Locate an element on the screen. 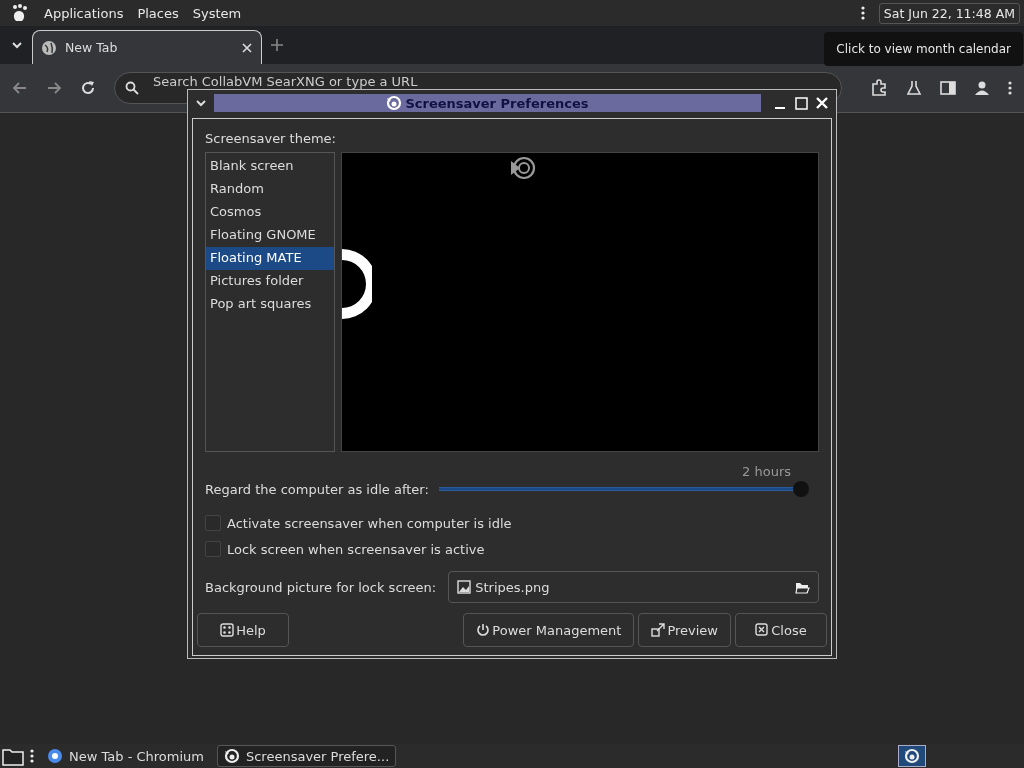 This screenshot has width=1024, height=768. reload-icon is located at coordinates (88, 88).